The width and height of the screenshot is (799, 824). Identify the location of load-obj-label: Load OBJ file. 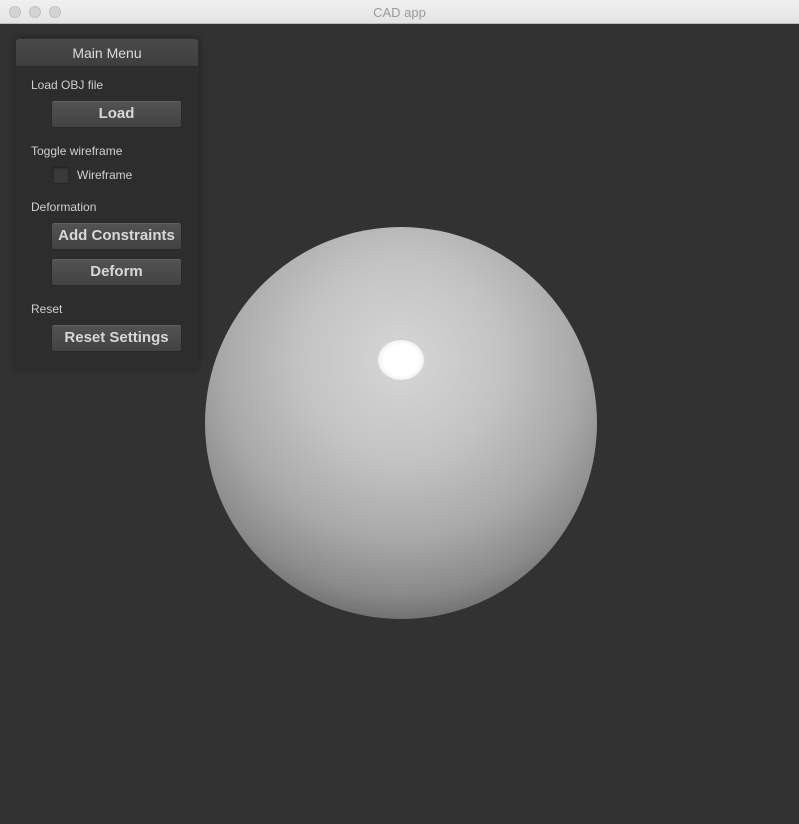
(67, 85).